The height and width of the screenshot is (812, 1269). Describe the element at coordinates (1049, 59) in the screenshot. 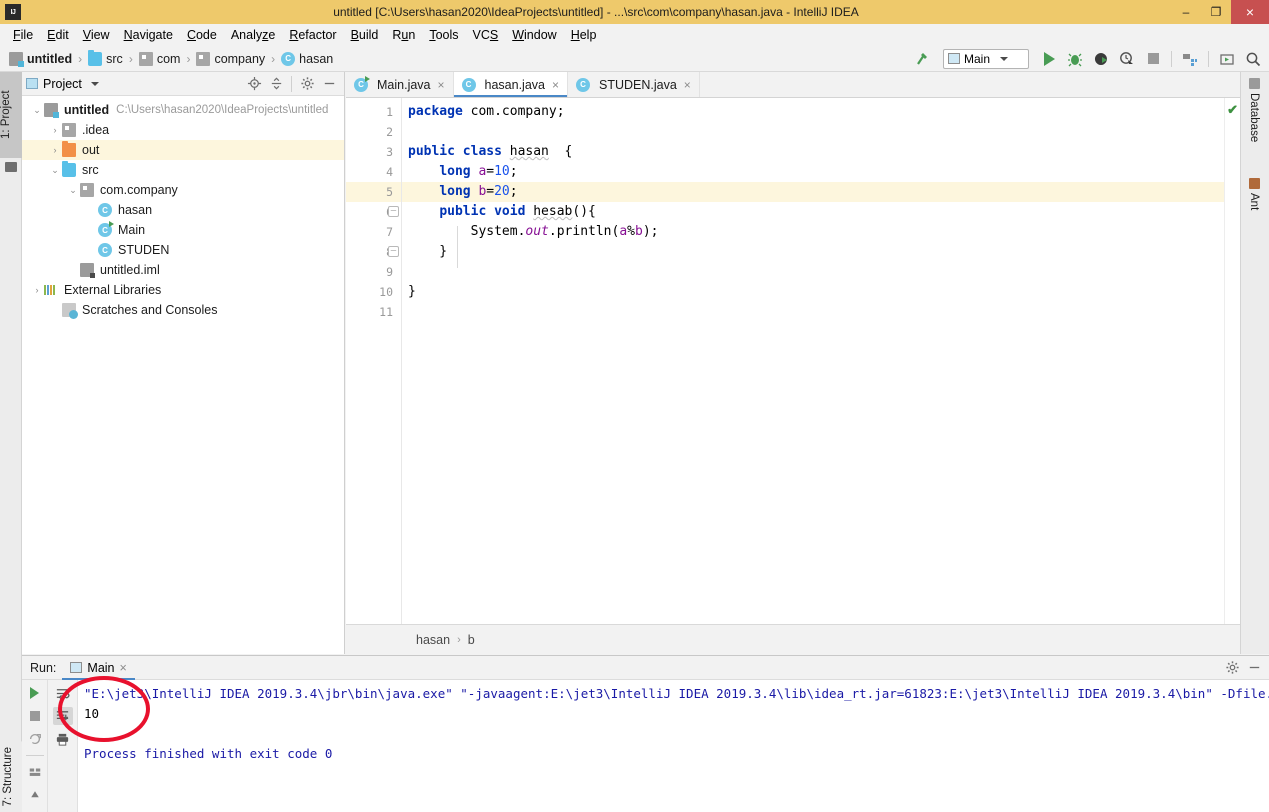

I see `run-icon` at that location.